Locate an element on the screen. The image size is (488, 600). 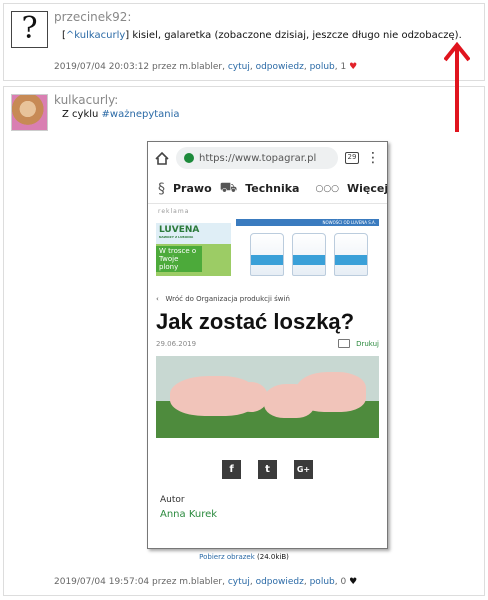
site-nav: § Prawo ⛟ Technika ○○○ Więcej is located at coordinates (267, 189).